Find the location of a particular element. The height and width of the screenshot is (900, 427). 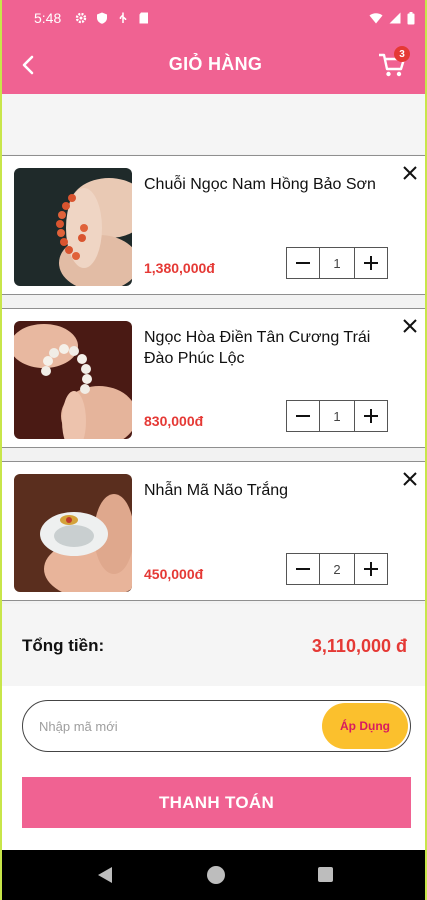

shield-icon is located at coordinates (102, 18).